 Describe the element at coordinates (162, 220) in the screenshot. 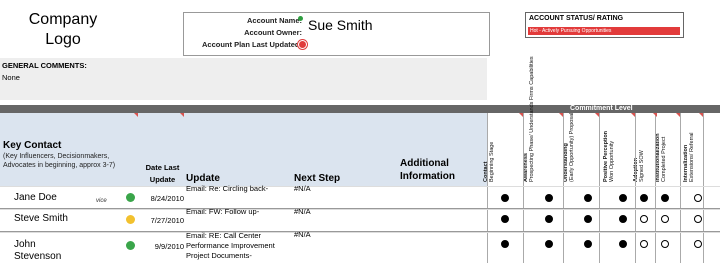

I see `last-update-date: 7/27/2010` at that location.